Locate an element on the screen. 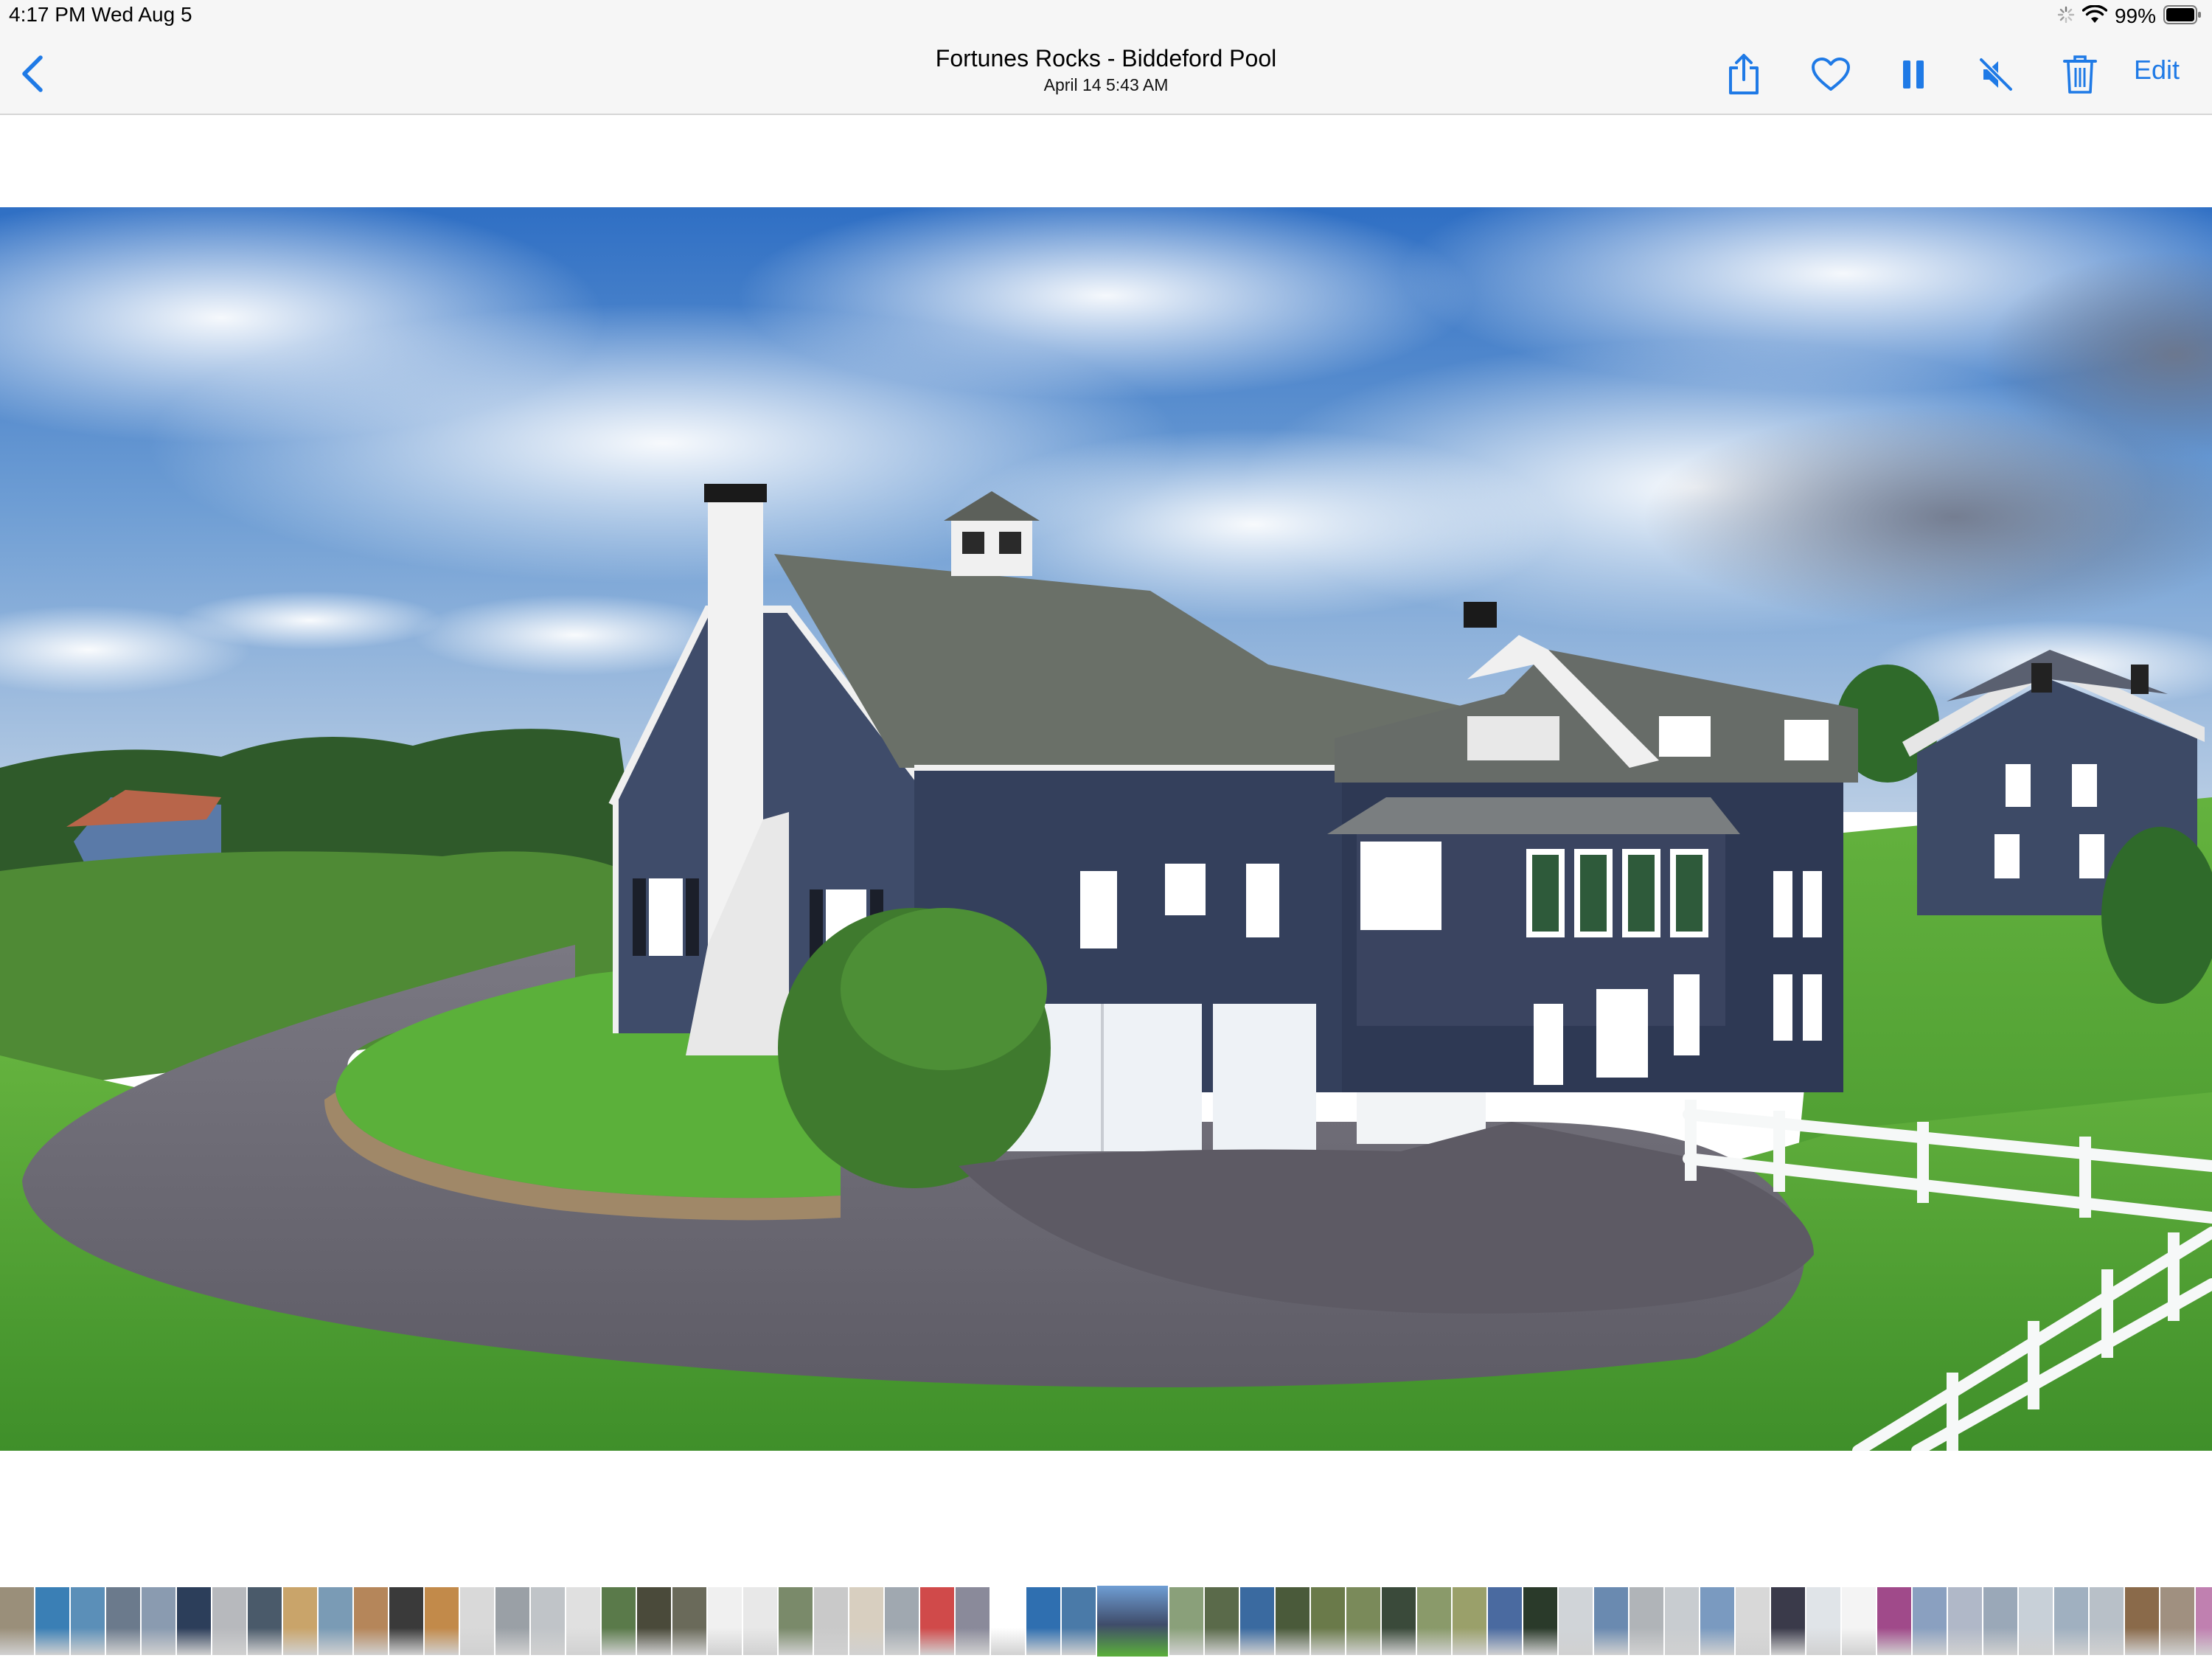 This screenshot has height=1658, width=2212. speaker-muted-icon is located at coordinates (1996, 74).